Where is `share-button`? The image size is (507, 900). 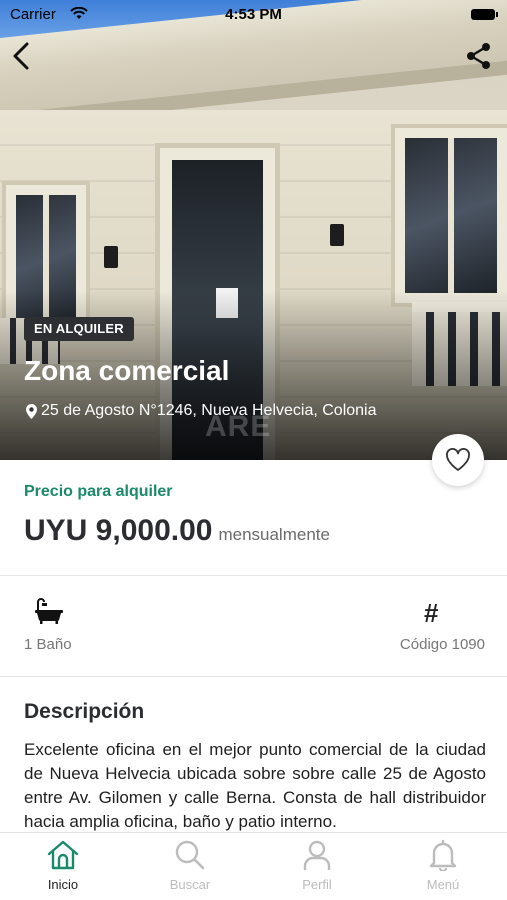 share-button is located at coordinates (479, 56).